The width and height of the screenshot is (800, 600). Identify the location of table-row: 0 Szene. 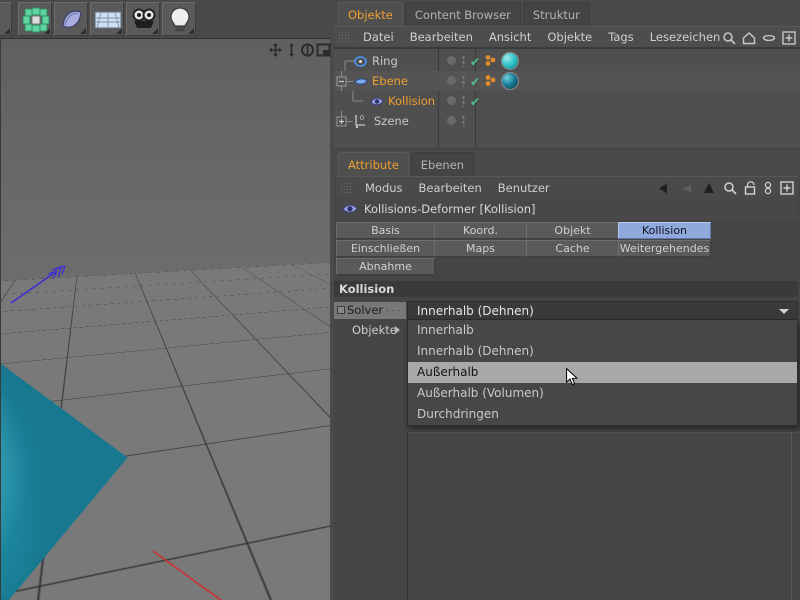
(567, 121).